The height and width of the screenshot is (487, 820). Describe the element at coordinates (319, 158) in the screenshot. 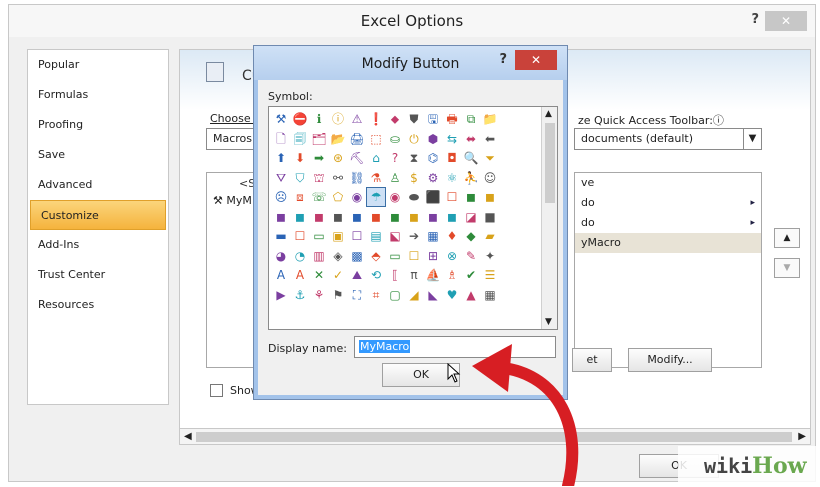

I see `symbol-cell: ➡` at that location.